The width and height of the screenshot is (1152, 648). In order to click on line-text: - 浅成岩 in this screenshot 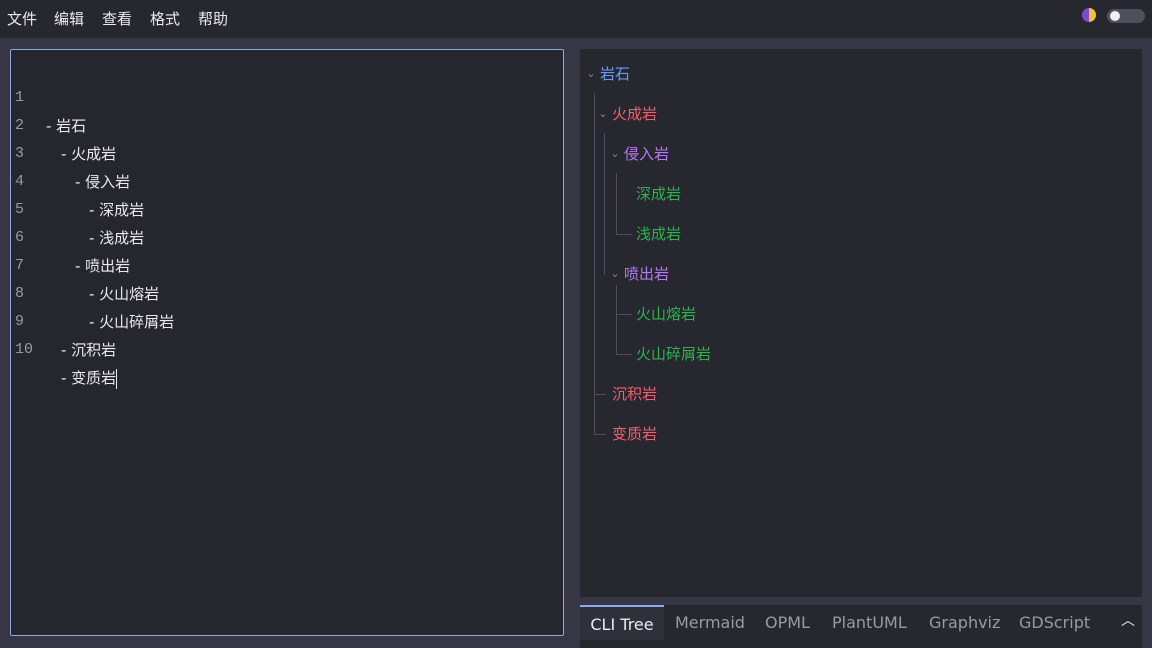, I will do `click(117, 238)`.